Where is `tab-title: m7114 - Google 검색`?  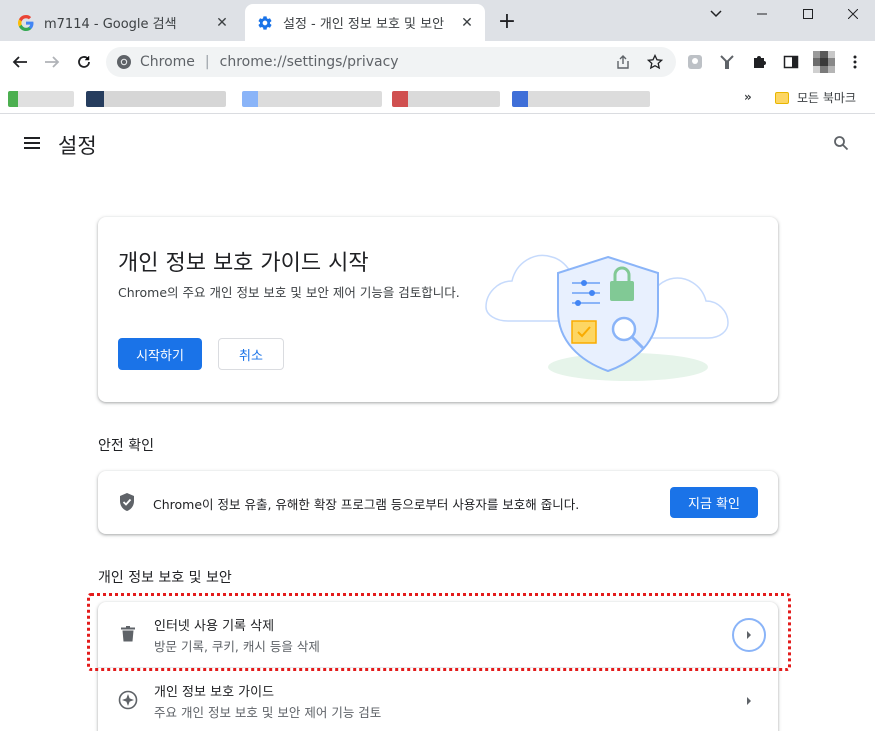 tab-title: m7114 - Google 검색 is located at coordinates (110, 24).